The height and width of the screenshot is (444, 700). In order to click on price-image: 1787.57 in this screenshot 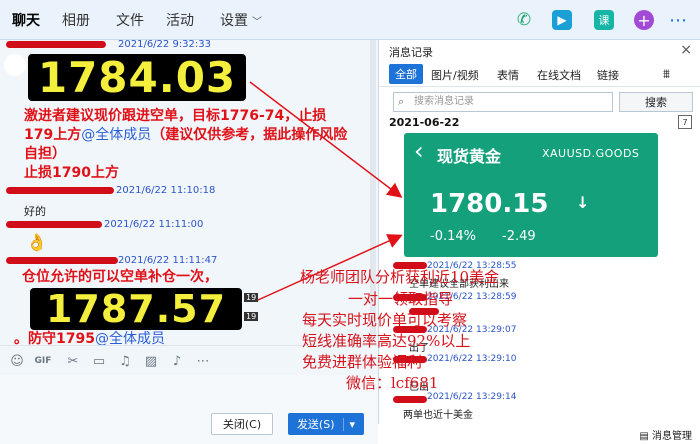, I will do `click(136, 309)`.